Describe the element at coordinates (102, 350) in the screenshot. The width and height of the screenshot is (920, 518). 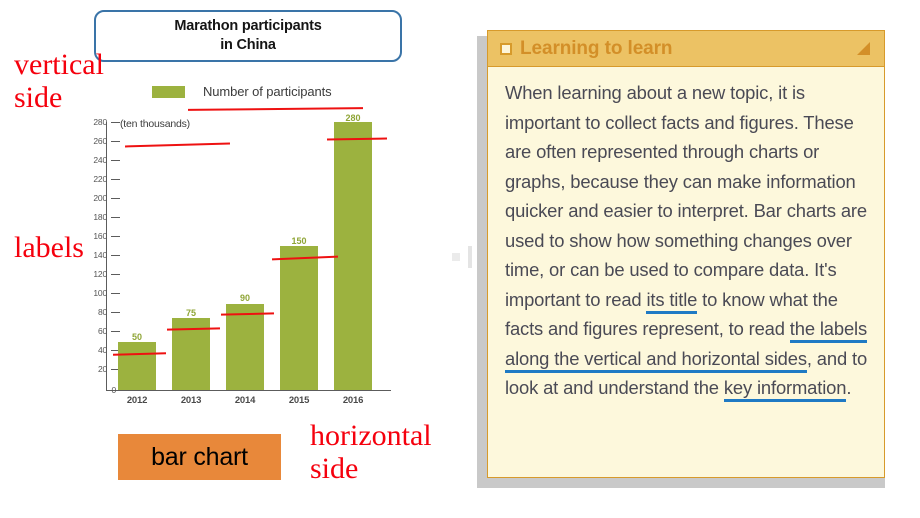
I see `y-tick-label: 40` at that location.